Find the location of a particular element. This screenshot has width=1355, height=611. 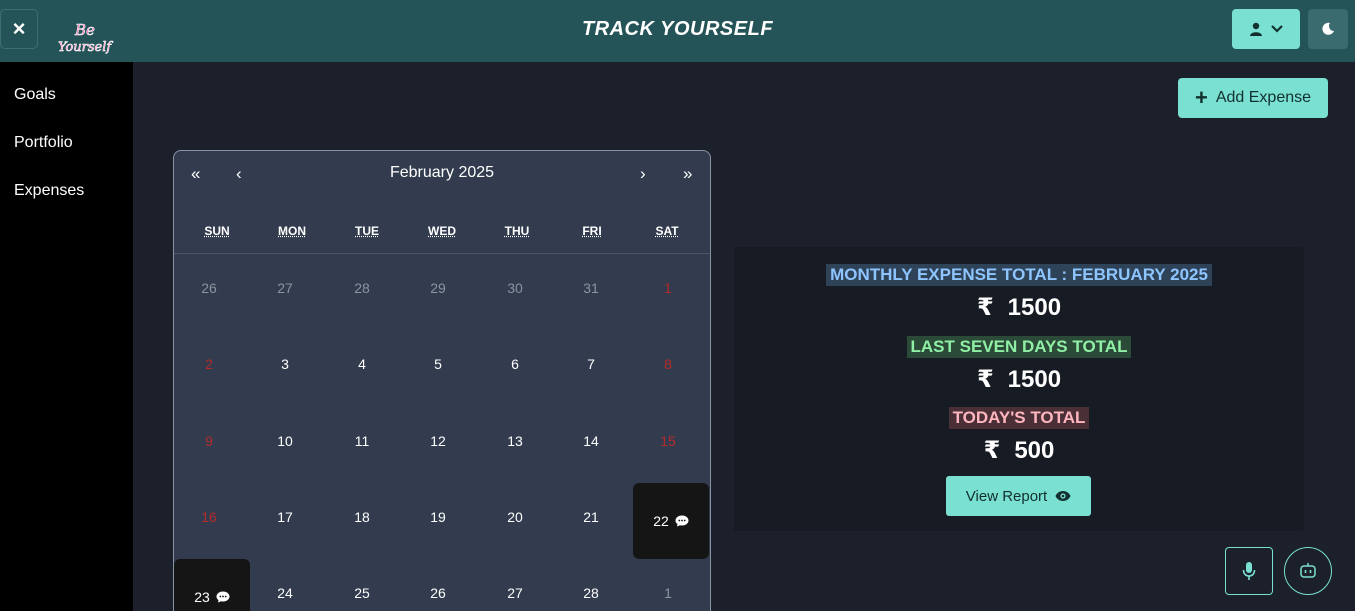

calendar-day-number: 22 is located at coordinates (661, 521).